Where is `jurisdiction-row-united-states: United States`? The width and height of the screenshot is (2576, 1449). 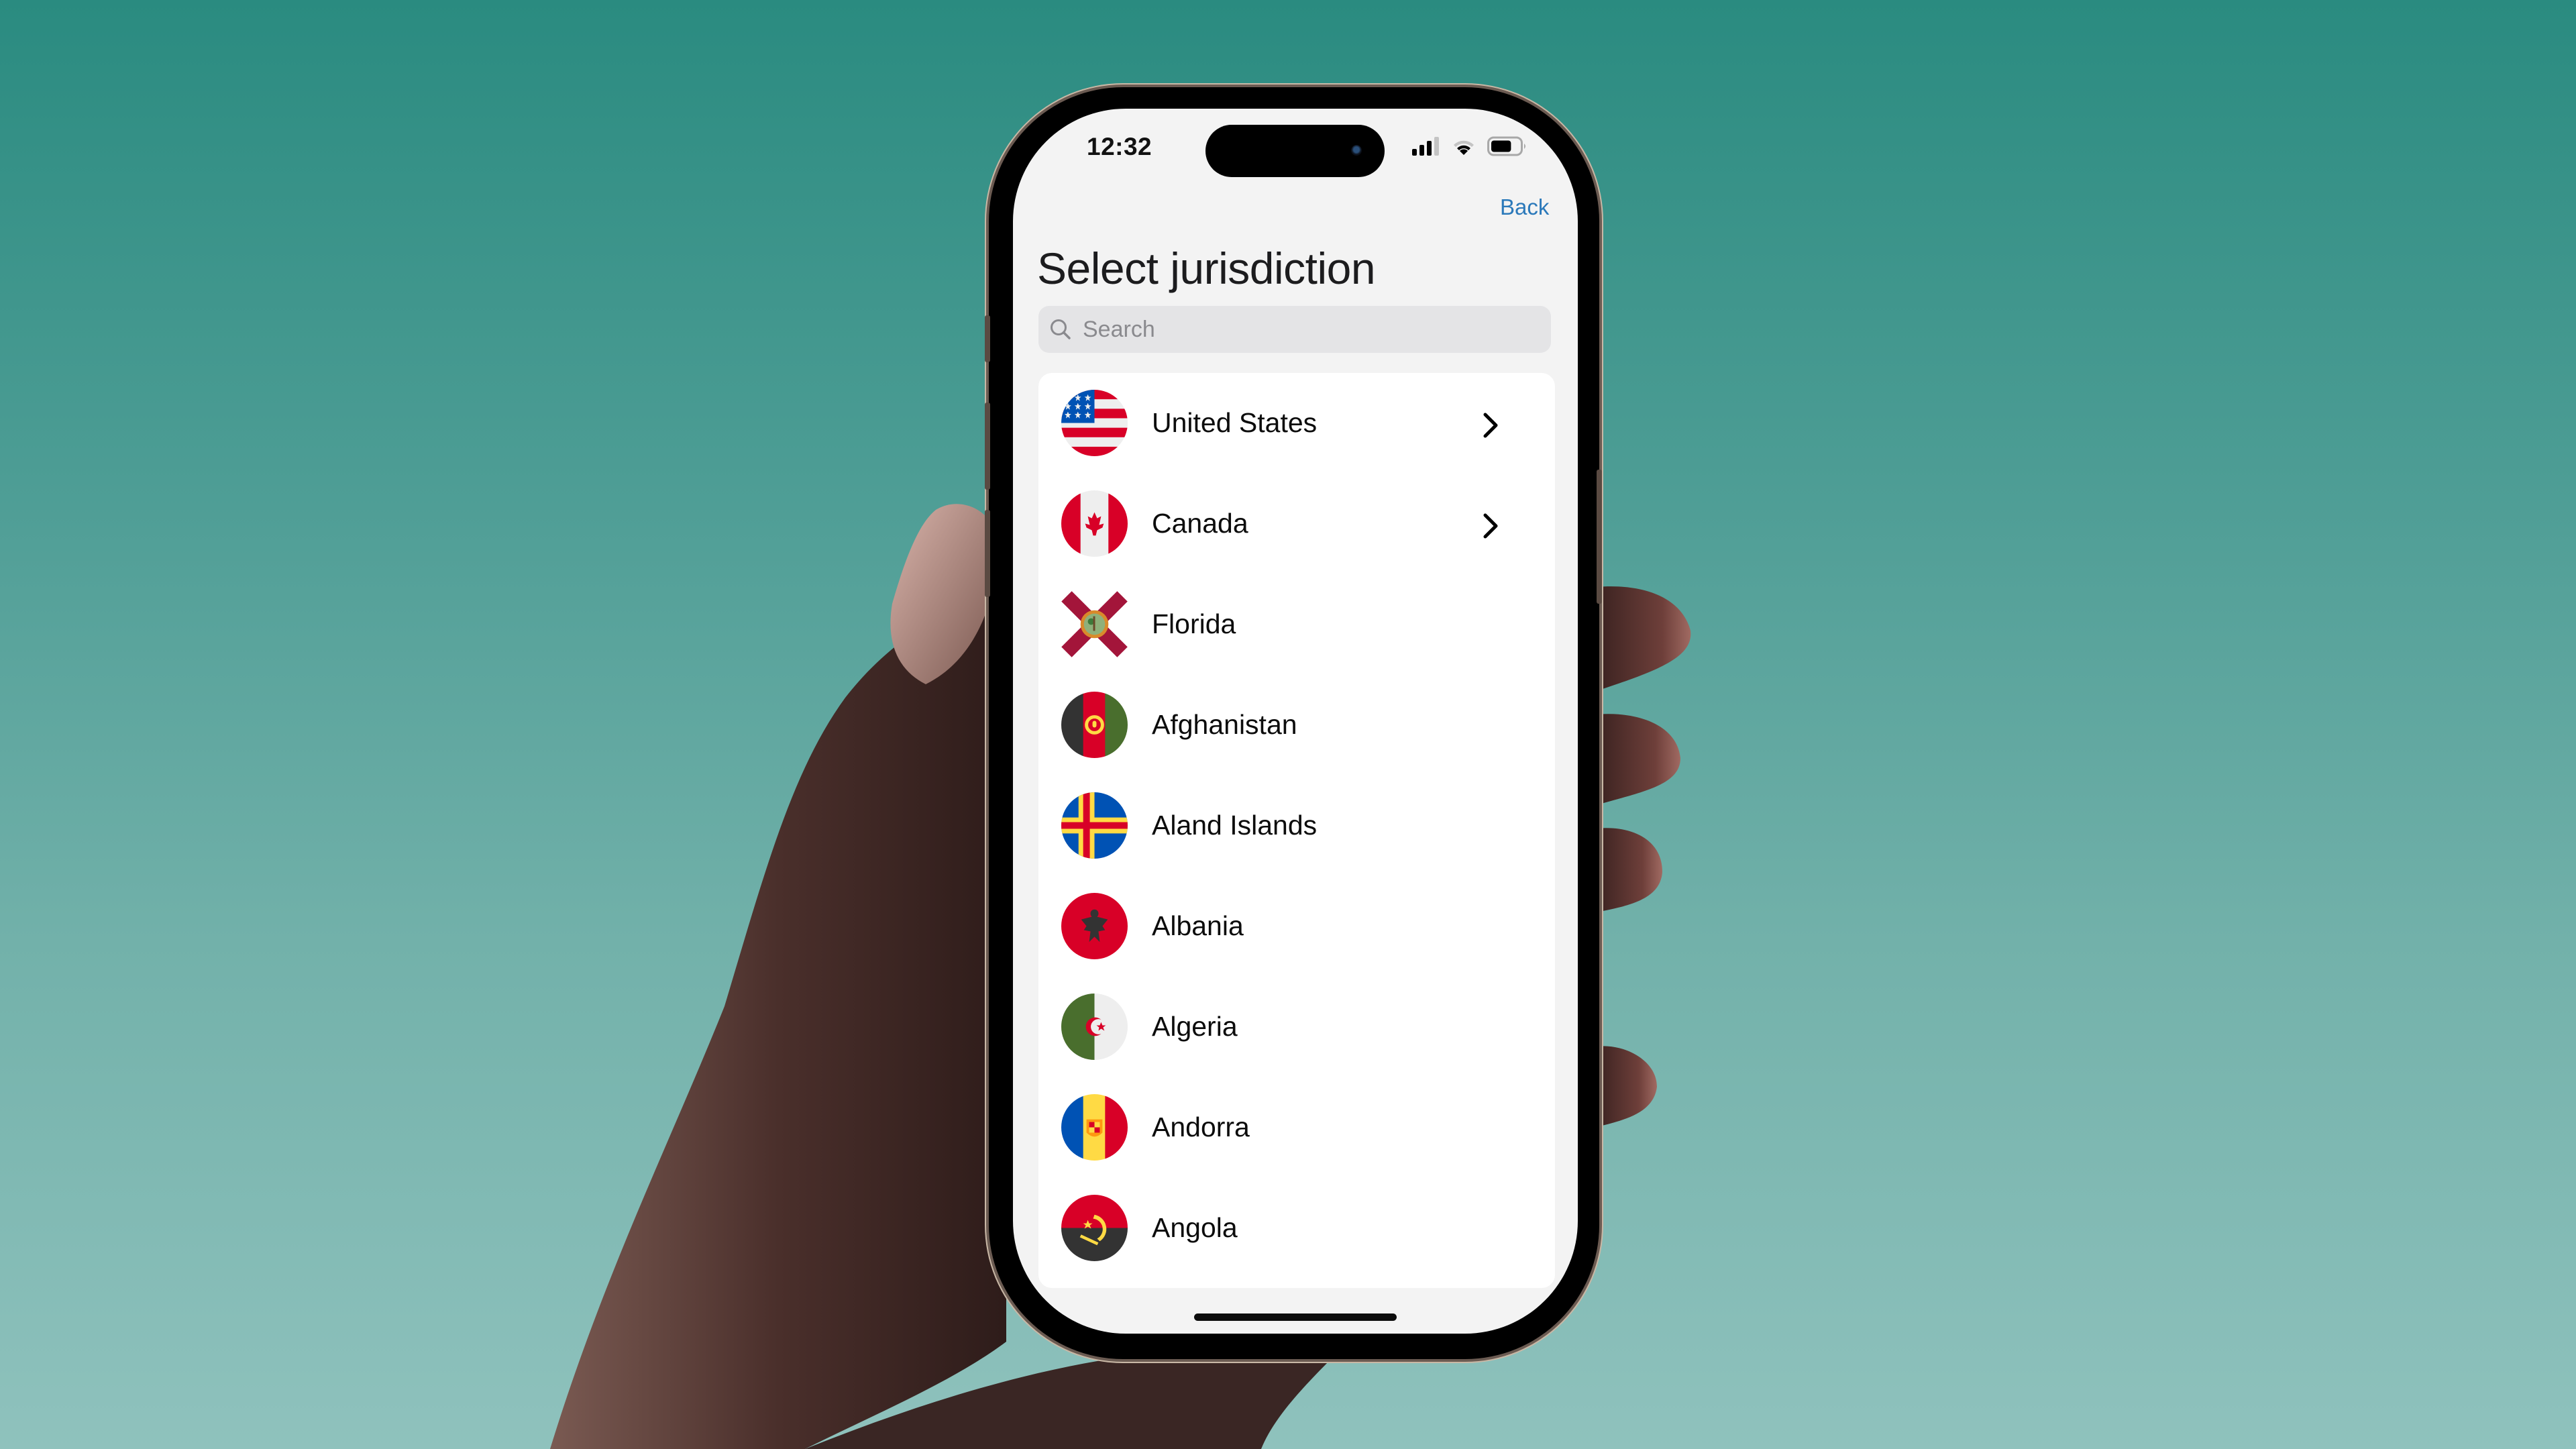
jurisdiction-row-united-states: United States is located at coordinates (1296, 423).